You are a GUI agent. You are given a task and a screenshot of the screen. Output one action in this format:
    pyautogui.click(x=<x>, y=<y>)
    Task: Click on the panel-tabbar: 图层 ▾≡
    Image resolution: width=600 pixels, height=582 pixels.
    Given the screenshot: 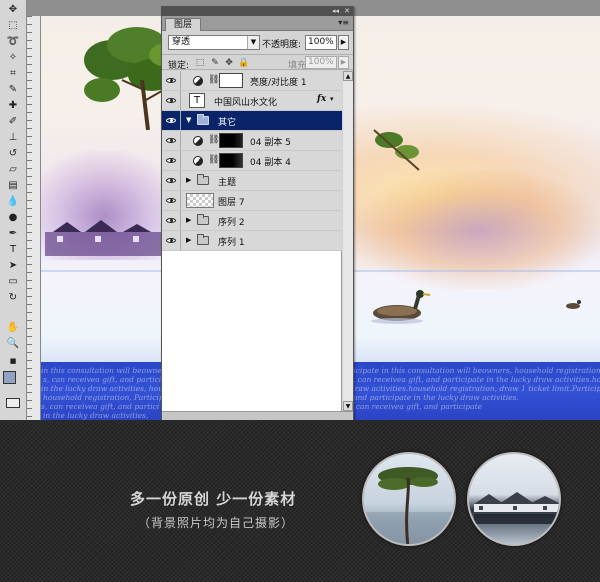 What is the action you would take?
    pyautogui.click(x=257, y=23)
    